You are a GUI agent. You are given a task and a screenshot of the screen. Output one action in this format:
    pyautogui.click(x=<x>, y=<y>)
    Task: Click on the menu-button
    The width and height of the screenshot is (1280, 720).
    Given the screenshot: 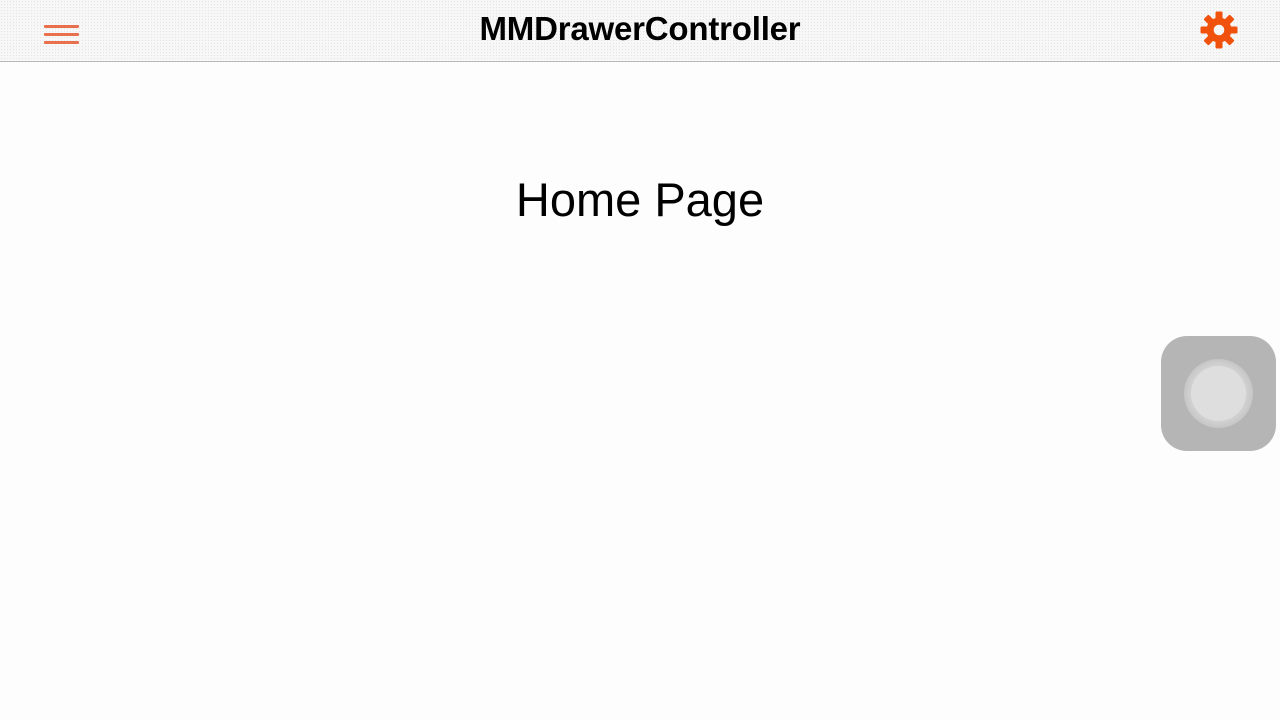 What is the action you would take?
    pyautogui.click(x=61, y=30)
    